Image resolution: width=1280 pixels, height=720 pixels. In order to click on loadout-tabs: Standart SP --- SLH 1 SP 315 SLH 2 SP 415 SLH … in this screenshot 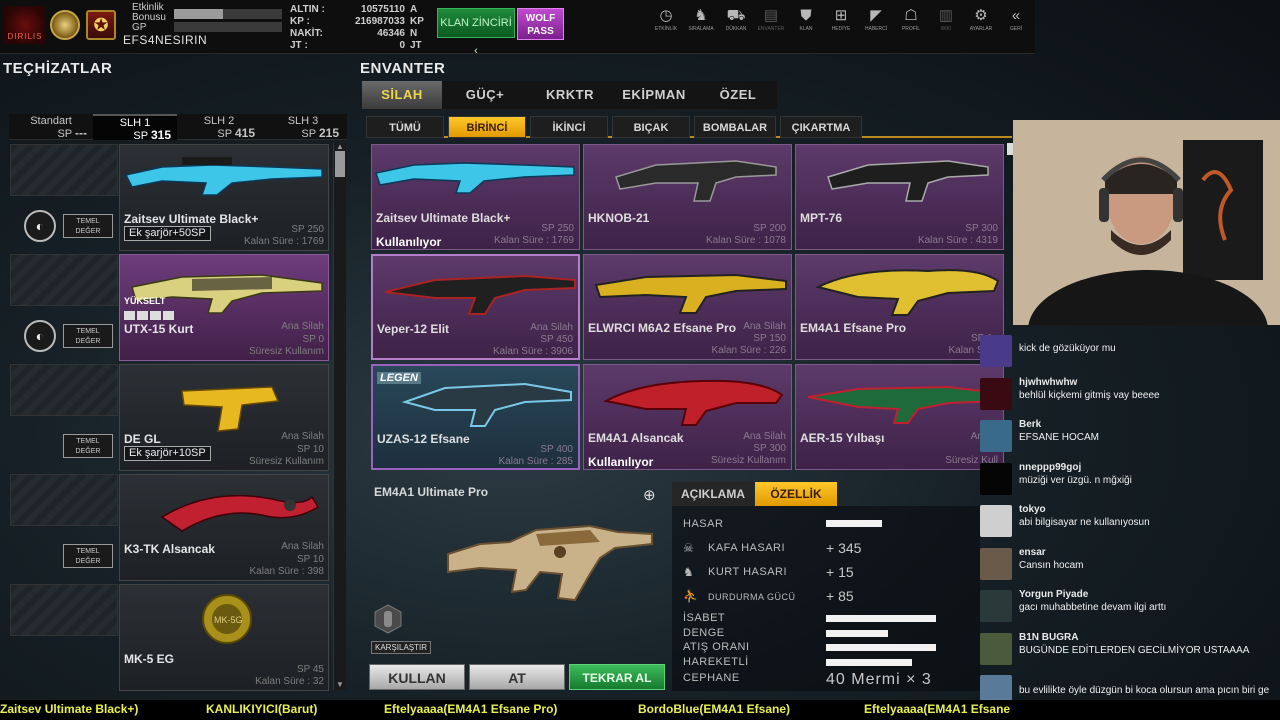, I will do `click(178, 128)`.